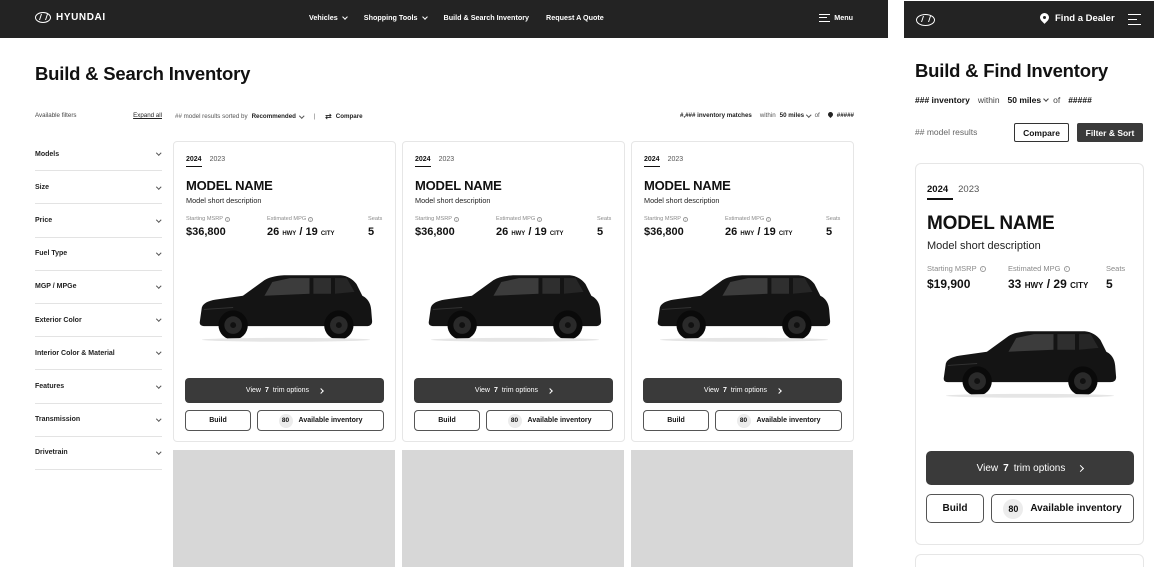  What do you see at coordinates (278, 116) in the screenshot?
I see `sort-dropdown: Recommended` at bounding box center [278, 116].